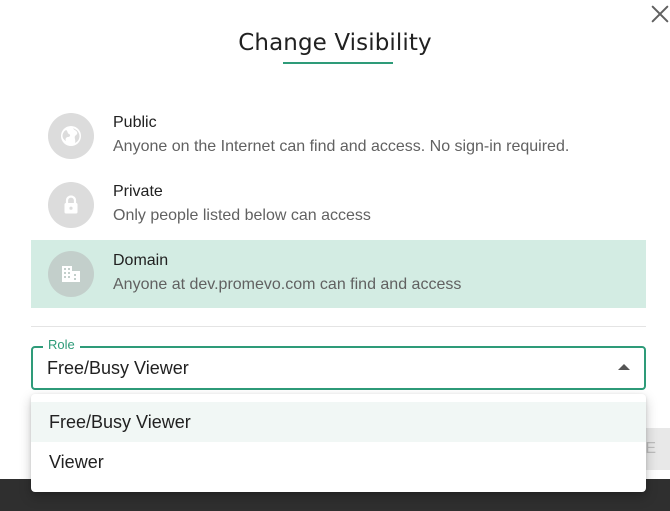 The height and width of the screenshot is (511, 670). Describe the element at coordinates (624, 367) in the screenshot. I see `caret-up-icon` at that location.